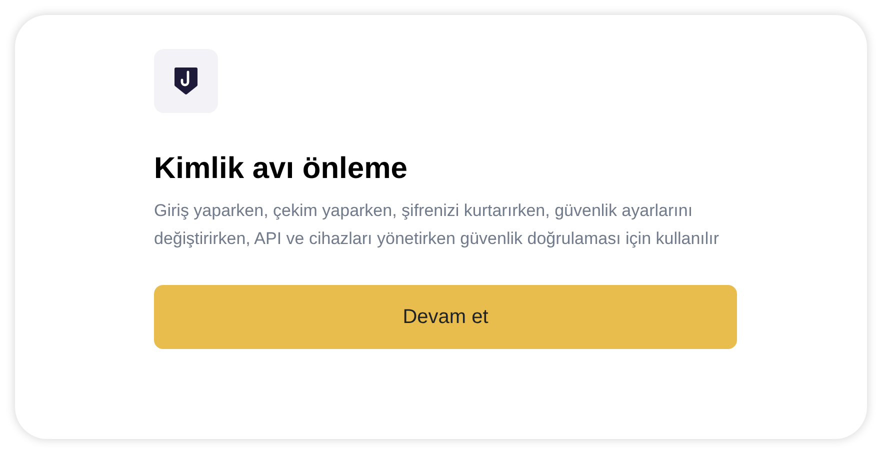 This screenshot has width=882, height=454. I want to click on shield-hook-icon, so click(186, 81).